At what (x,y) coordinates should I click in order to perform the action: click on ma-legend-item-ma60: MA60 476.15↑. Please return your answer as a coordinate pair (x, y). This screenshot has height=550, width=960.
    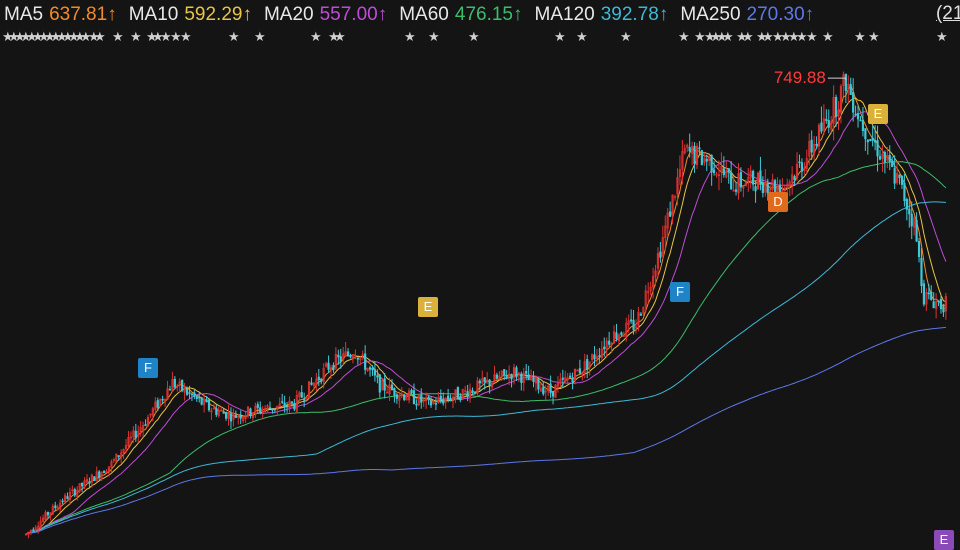
    Looking at the image, I should click on (460, 15).